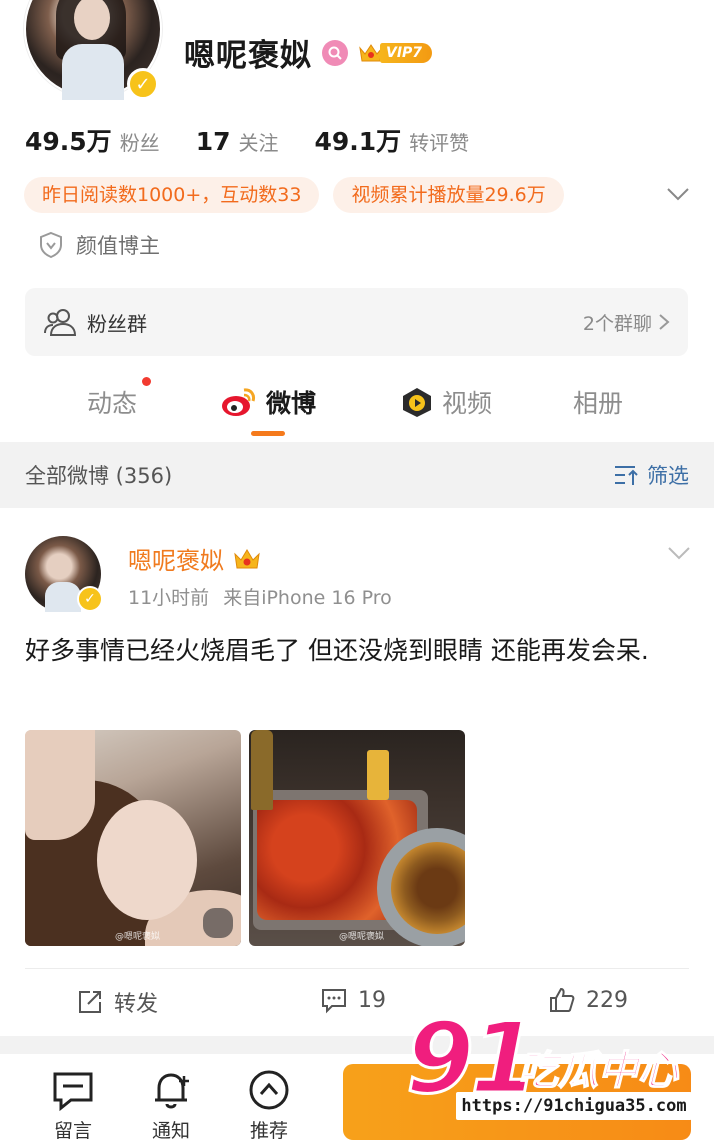  I want to click on message-icon, so click(73, 1092).